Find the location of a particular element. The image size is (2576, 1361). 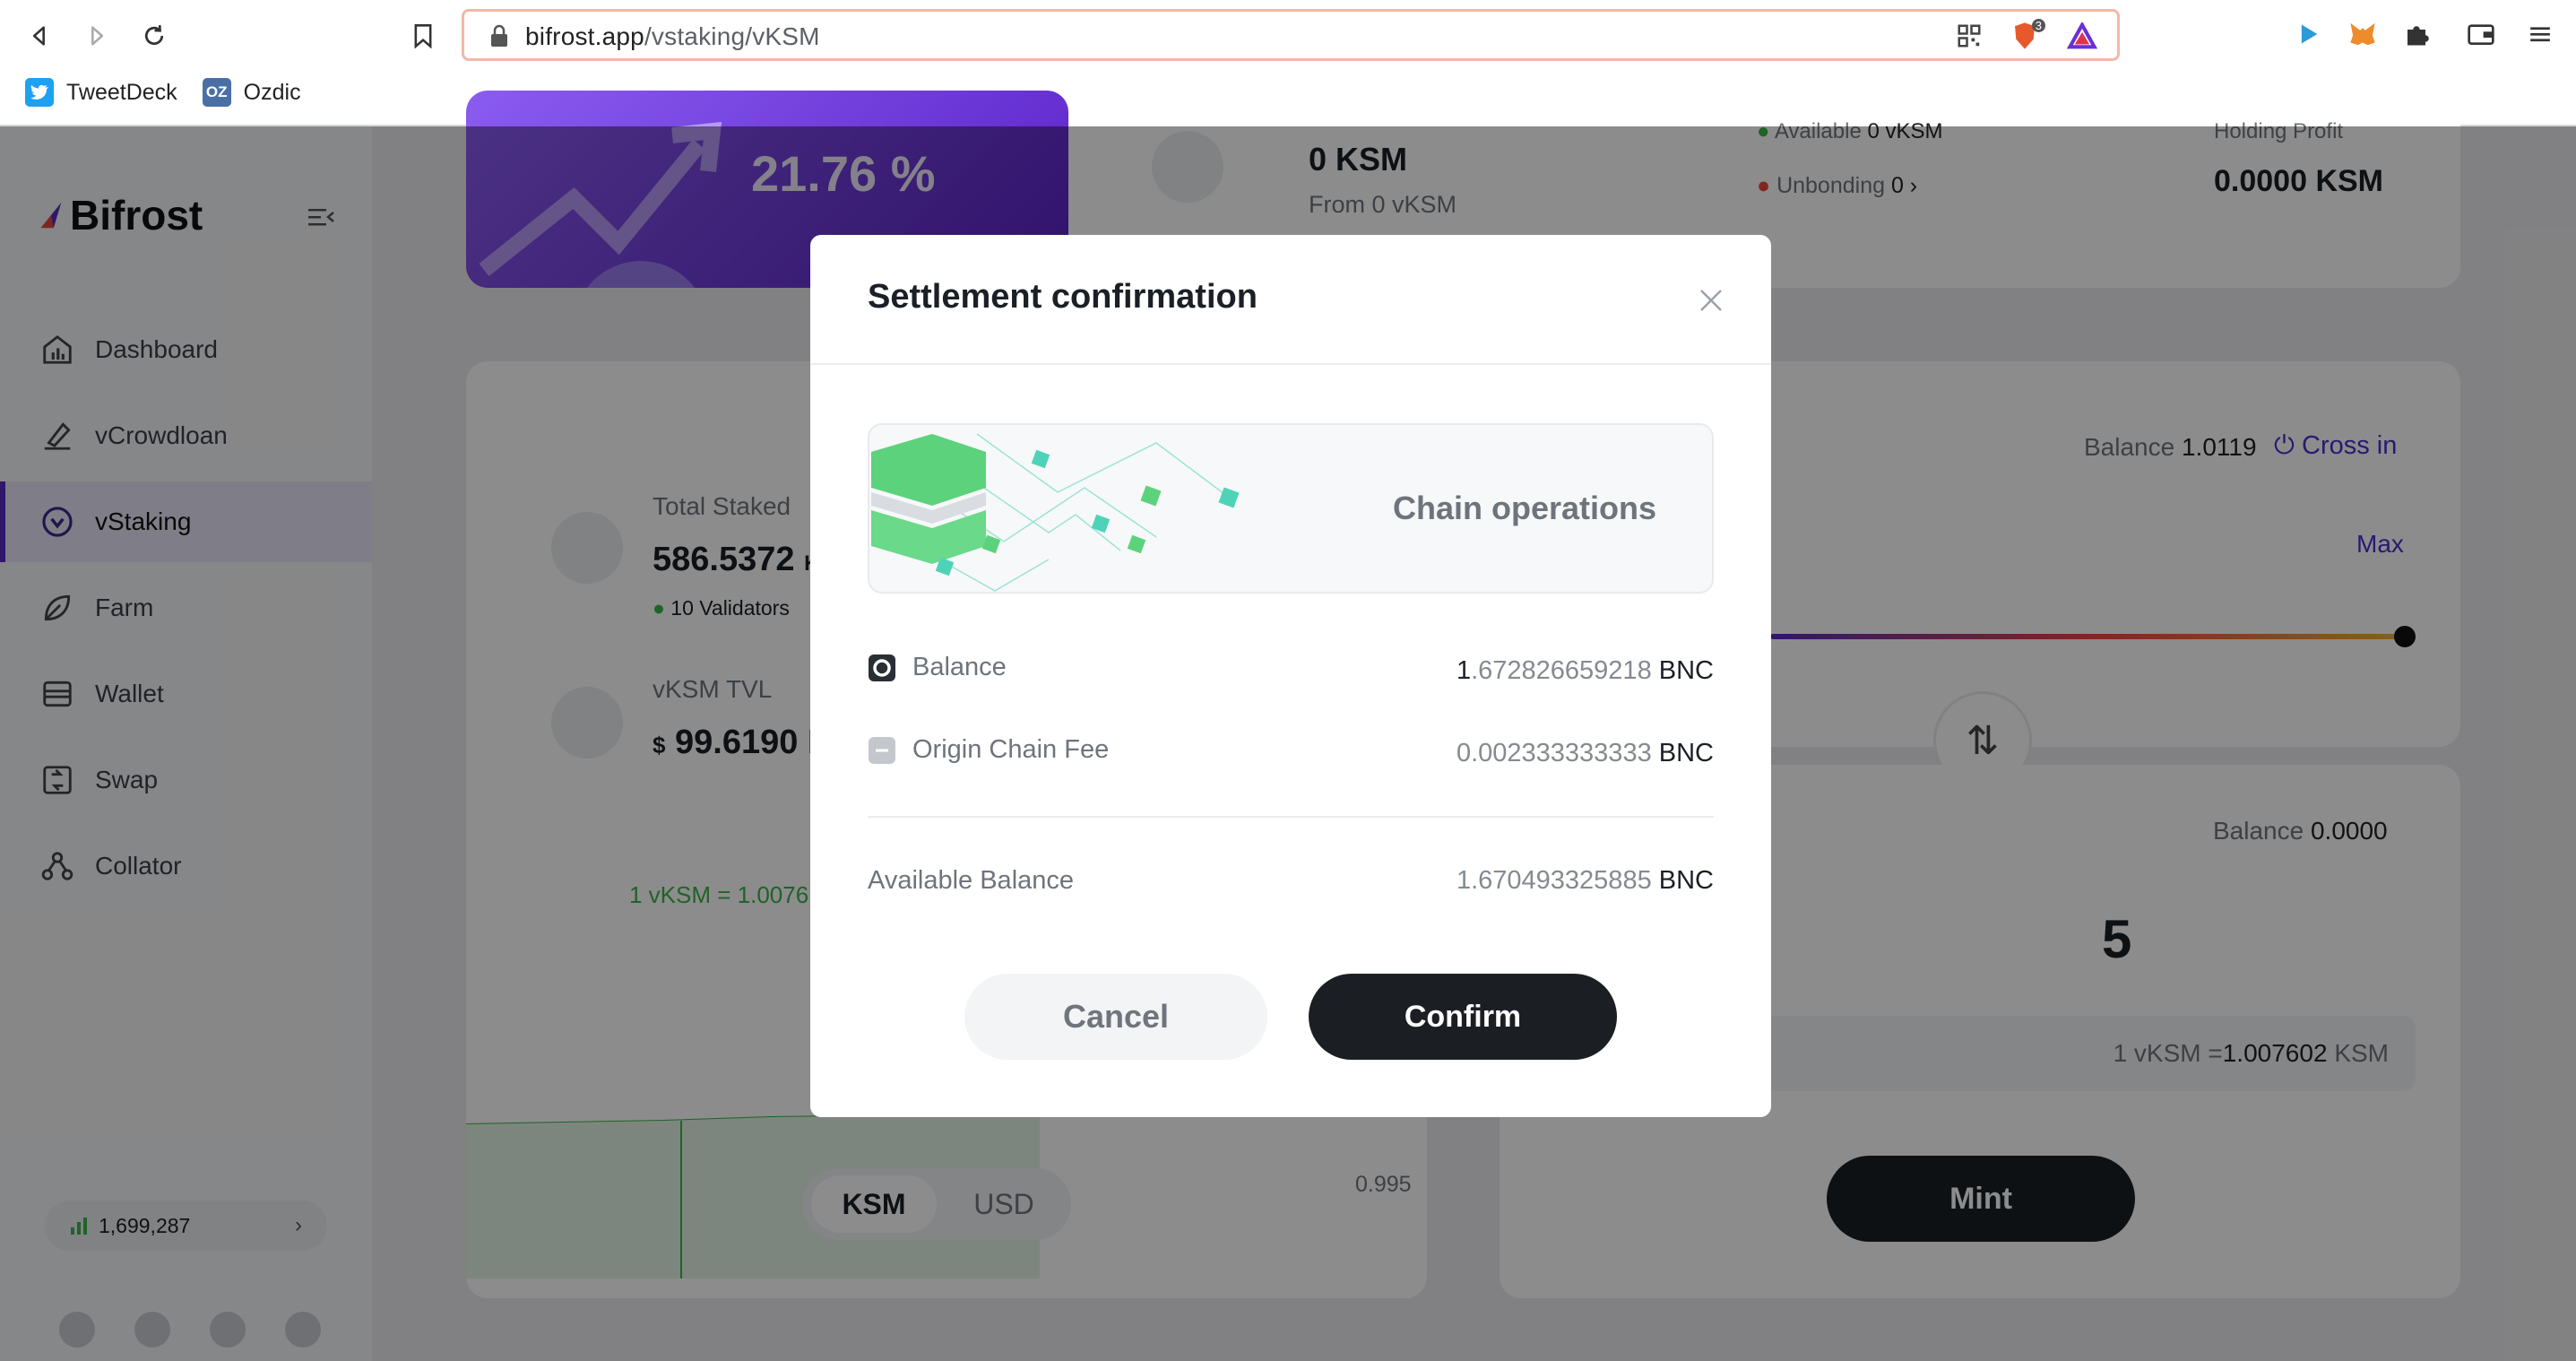

oz-icon: OZ is located at coordinates (216, 92).